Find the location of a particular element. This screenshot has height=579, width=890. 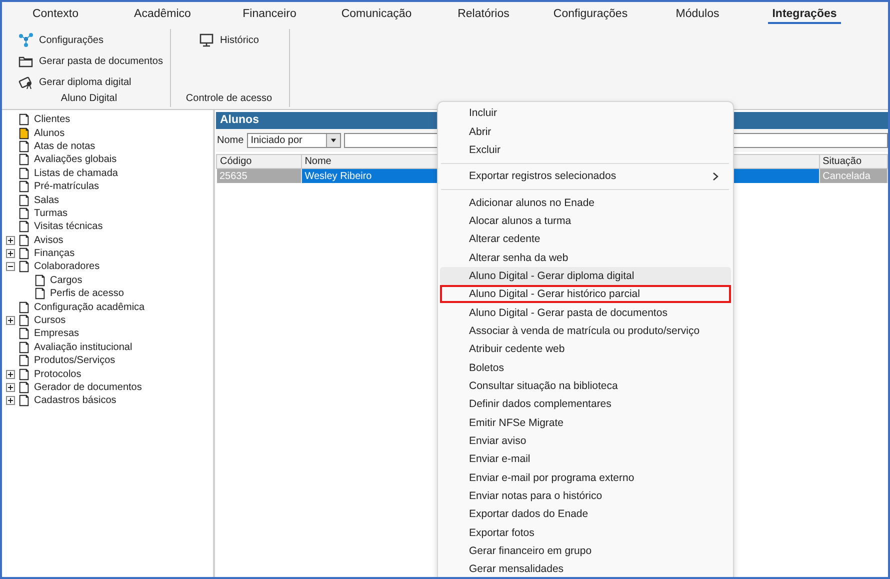

monitor-icon is located at coordinates (206, 40).